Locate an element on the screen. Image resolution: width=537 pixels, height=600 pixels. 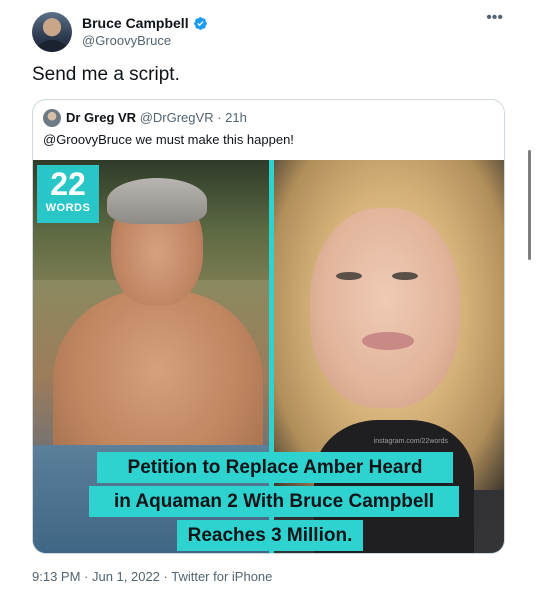
more-options-icon: ••• is located at coordinates (494, 18).